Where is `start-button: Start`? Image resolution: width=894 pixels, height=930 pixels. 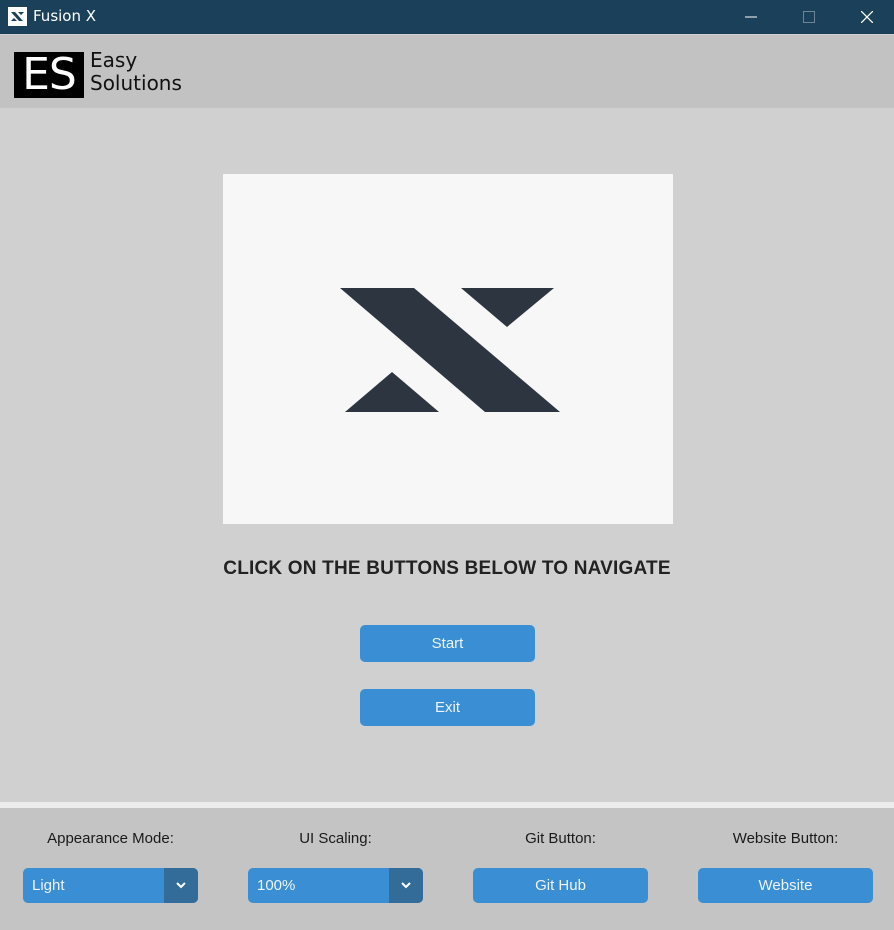 start-button: Start is located at coordinates (447, 643).